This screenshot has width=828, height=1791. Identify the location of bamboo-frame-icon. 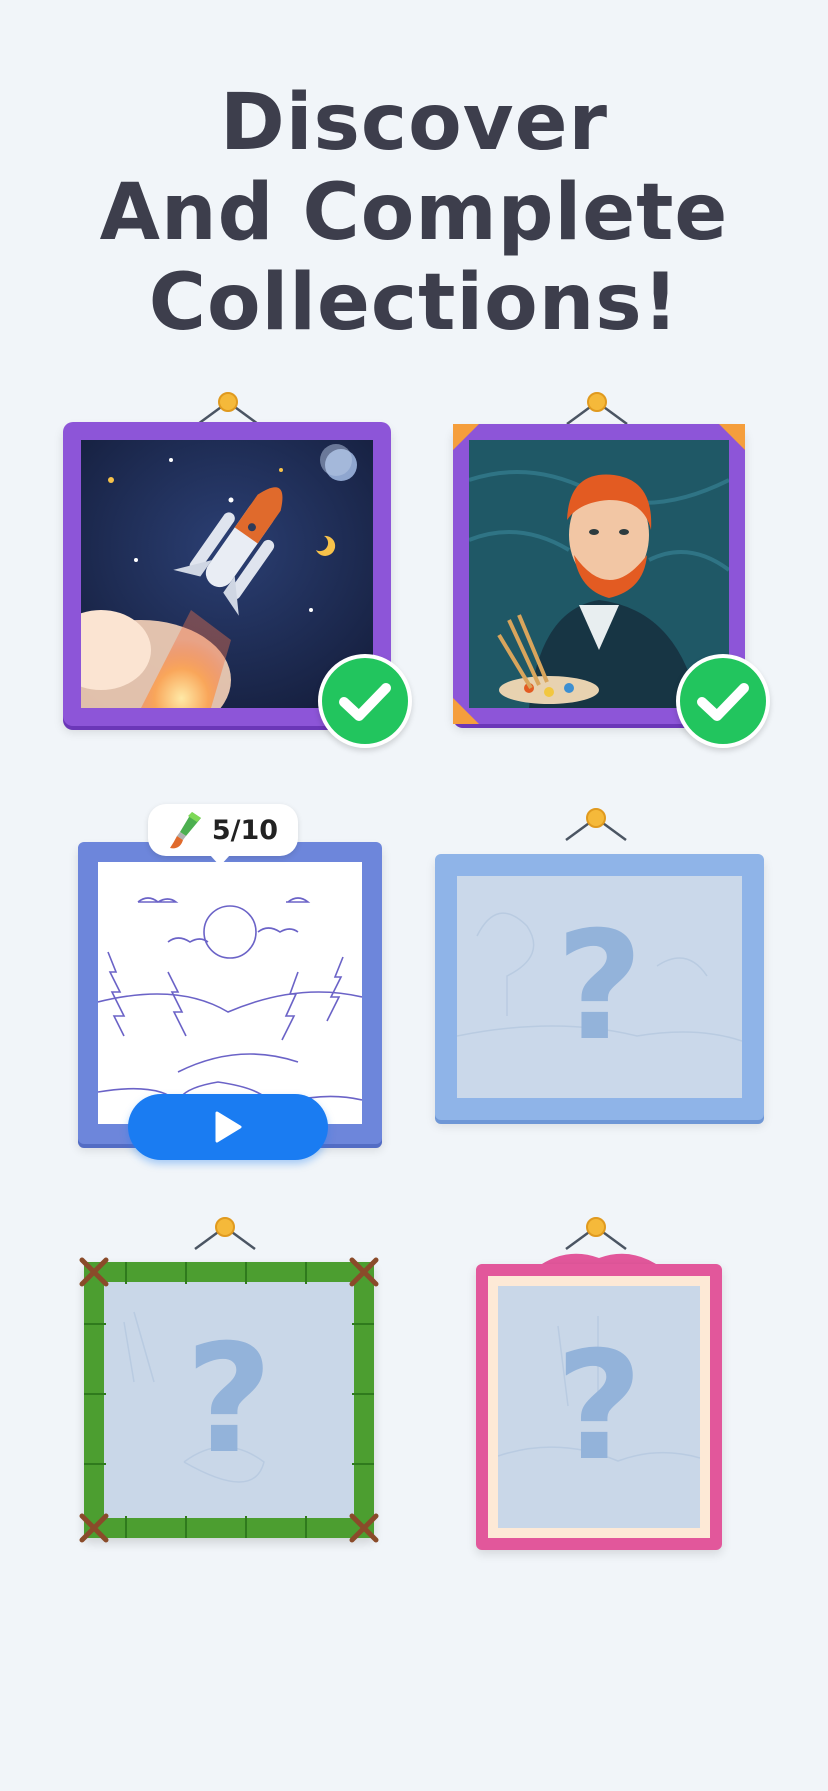
(229, 1400).